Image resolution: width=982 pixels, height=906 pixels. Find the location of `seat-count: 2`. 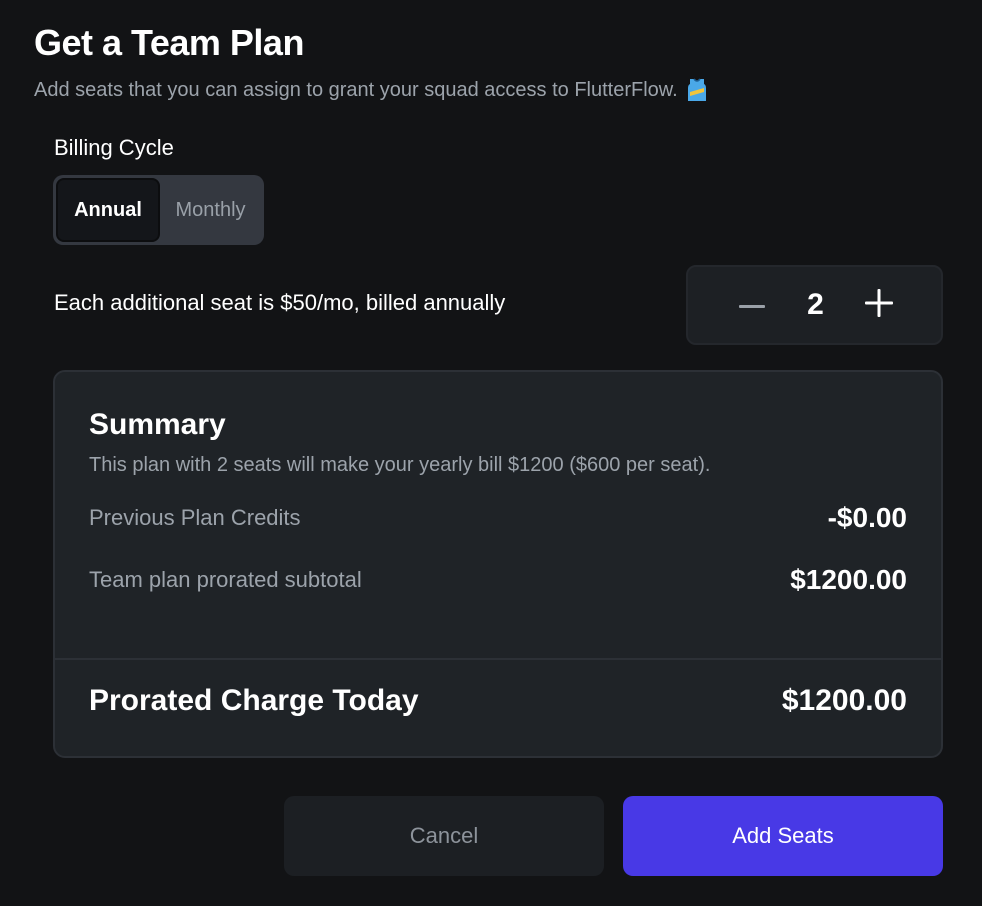

seat-count: 2 is located at coordinates (815, 304).